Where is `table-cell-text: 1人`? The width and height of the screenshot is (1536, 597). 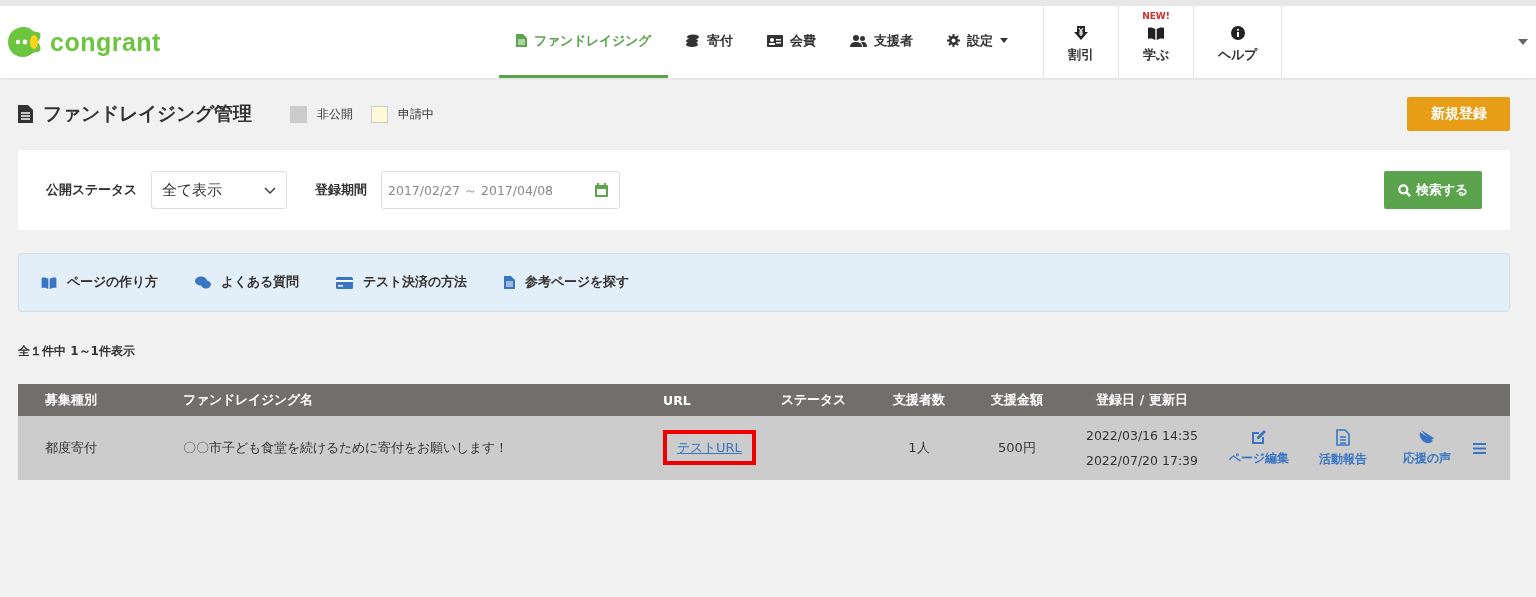 table-cell-text: 1人 is located at coordinates (919, 448).